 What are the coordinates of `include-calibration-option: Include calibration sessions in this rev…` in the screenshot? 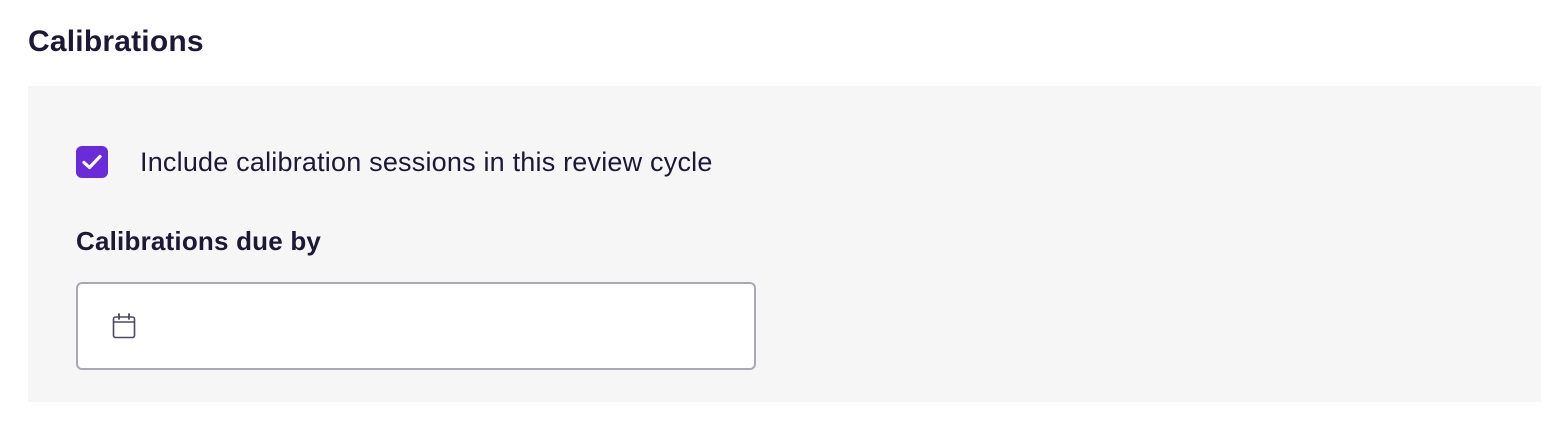 It's located at (394, 162).